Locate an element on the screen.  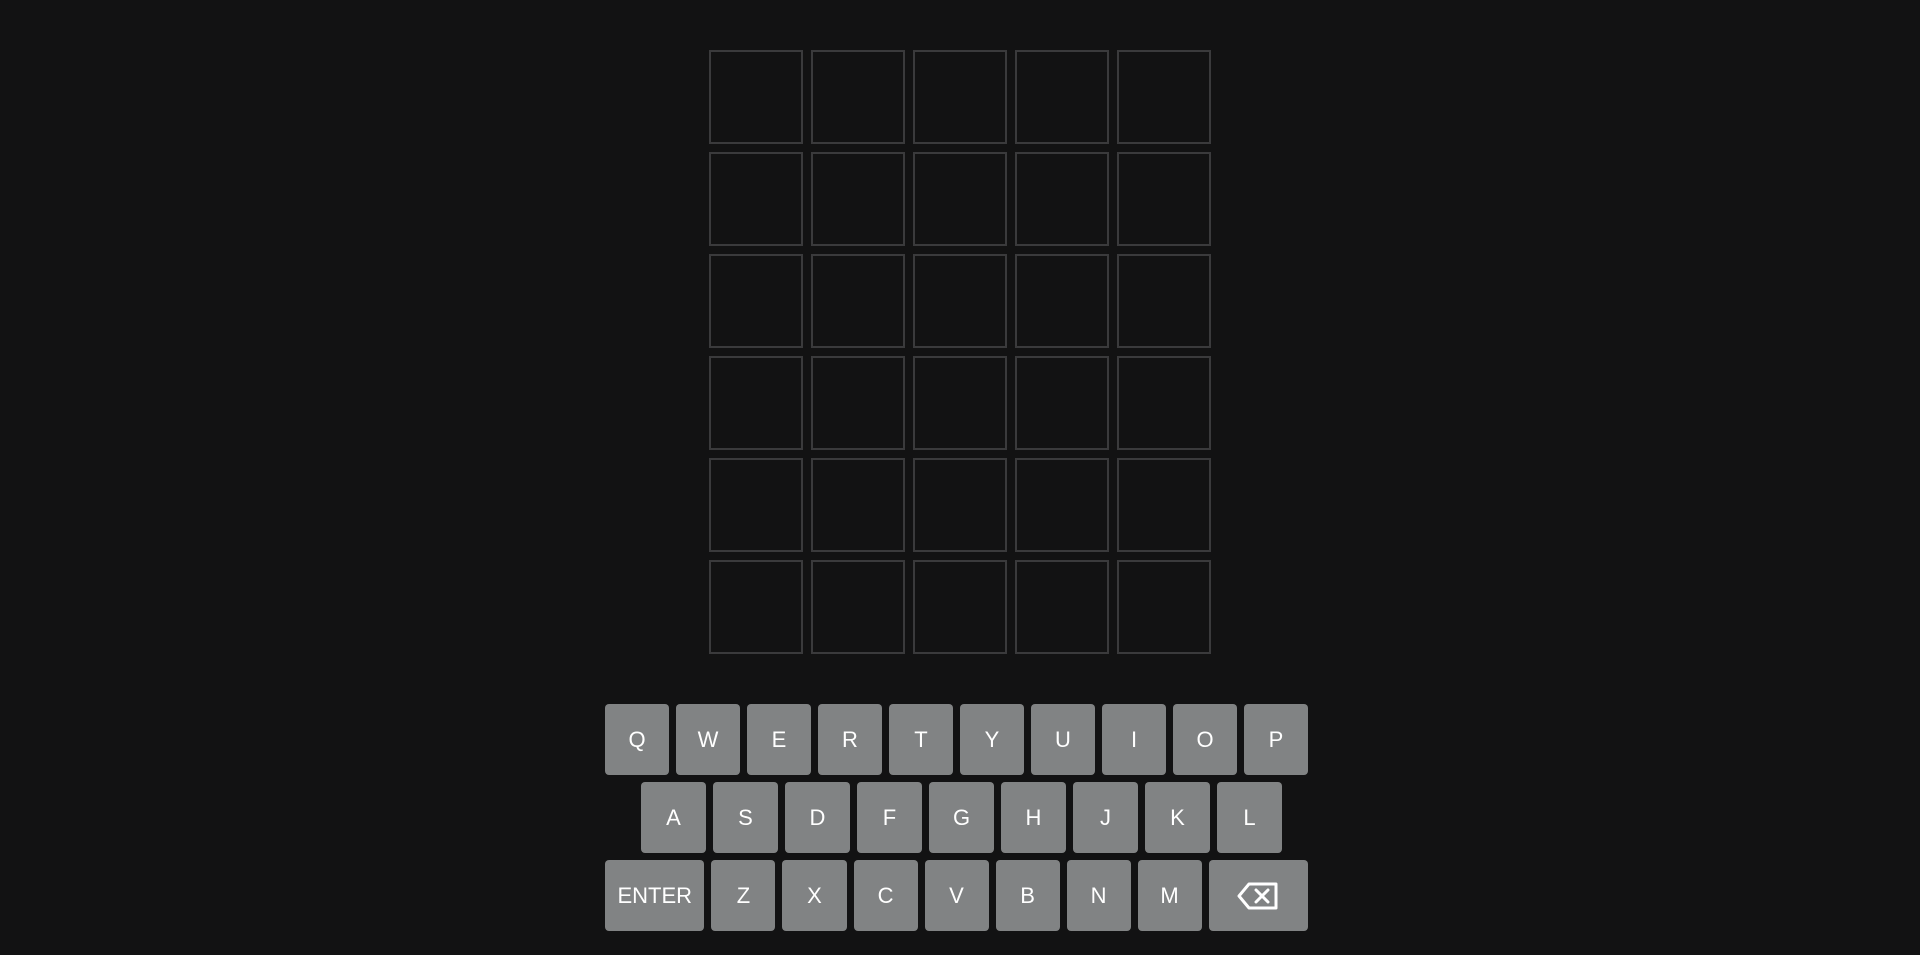
key-v: V is located at coordinates (956, 895).